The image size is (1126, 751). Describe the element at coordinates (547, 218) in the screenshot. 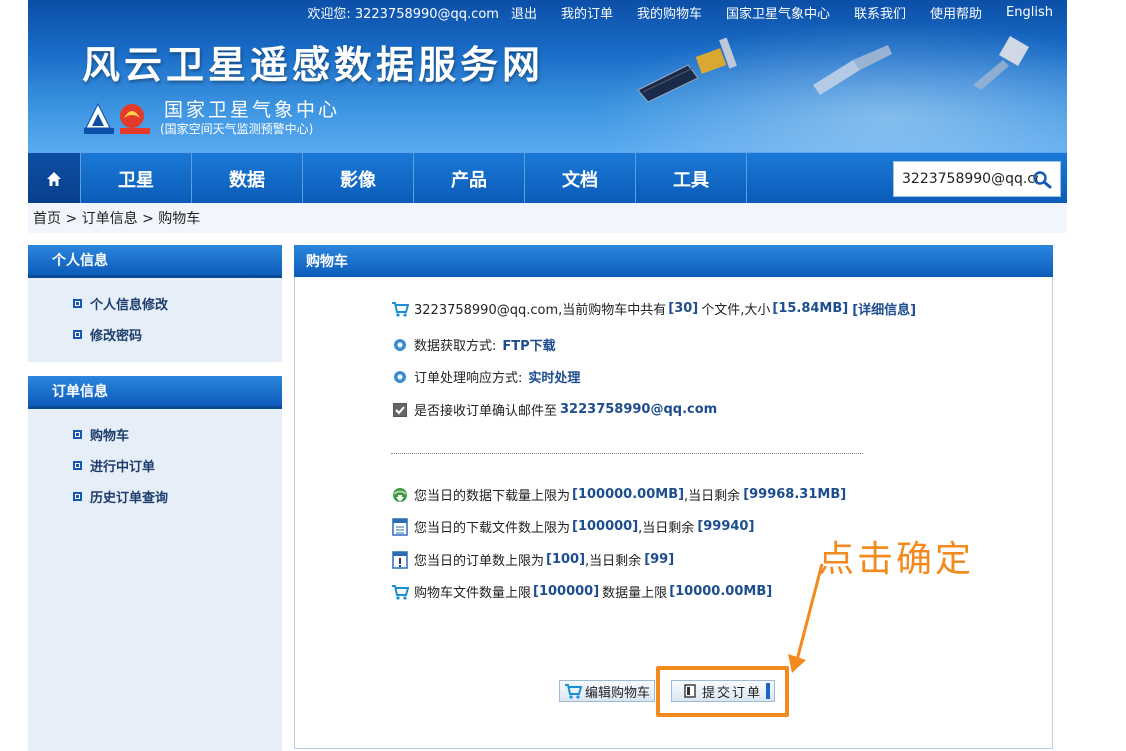

I see `breadcrumb: 首页 > 订单信息 > 购物车` at that location.